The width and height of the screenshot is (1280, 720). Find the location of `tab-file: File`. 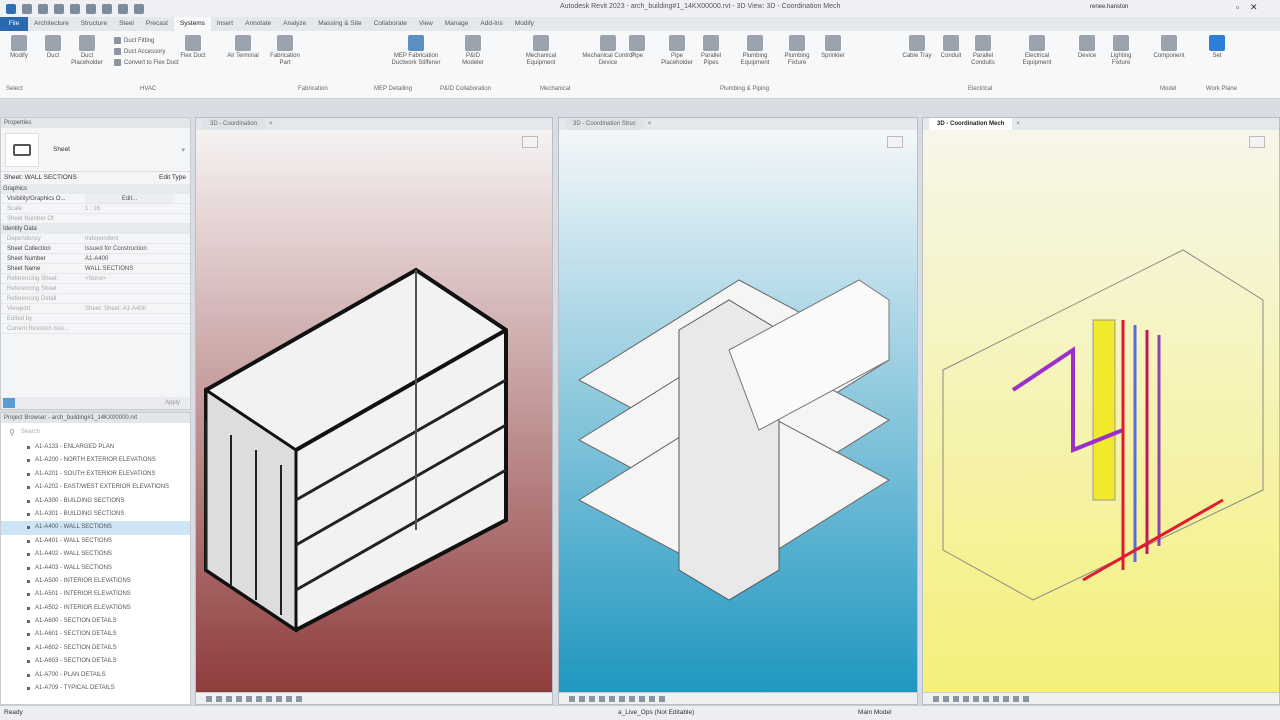

tab-file: File is located at coordinates (14, 24).